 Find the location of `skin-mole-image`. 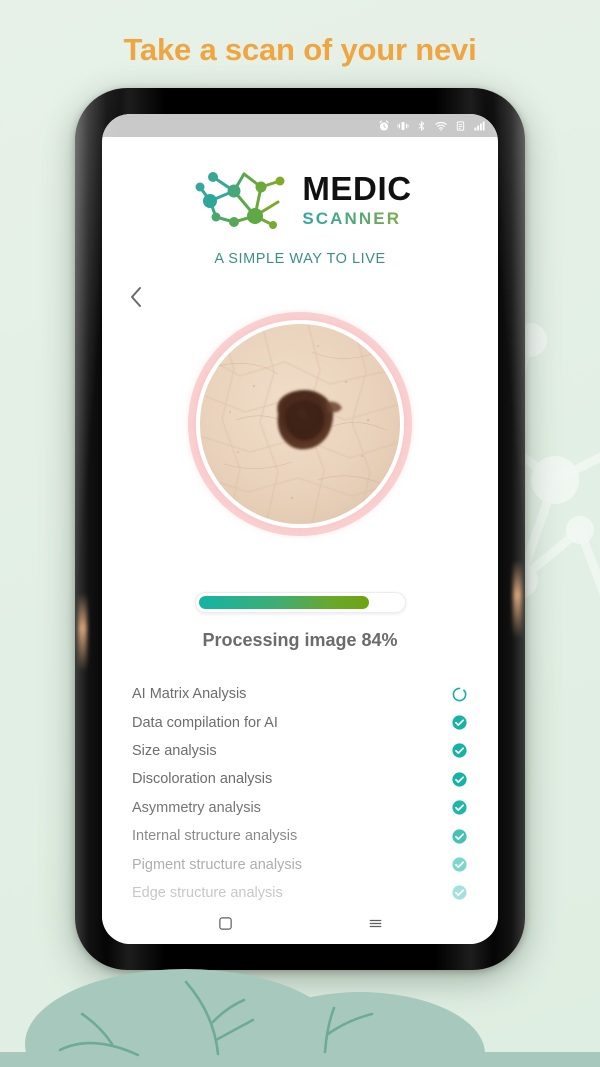

skin-mole-image is located at coordinates (300, 424).